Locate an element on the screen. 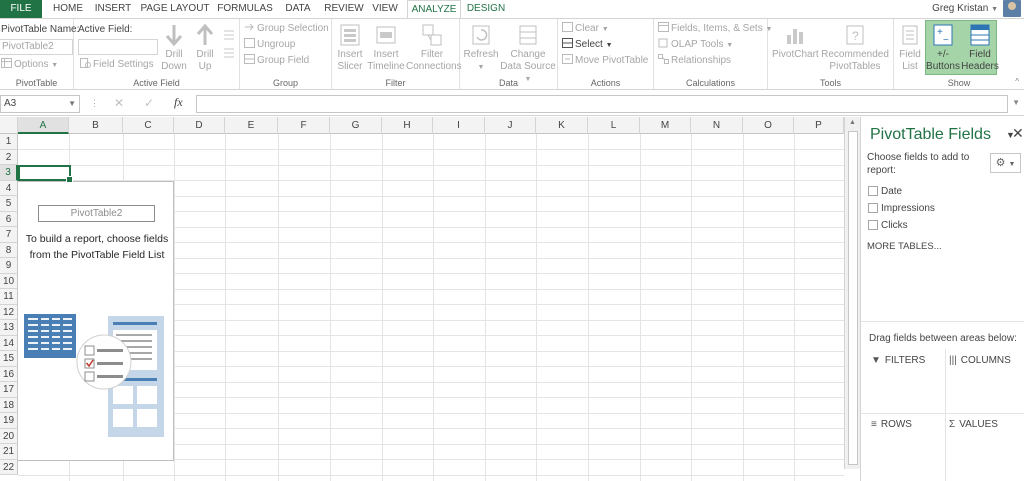  drill-down-button: Drill Down is located at coordinates (174, 48).